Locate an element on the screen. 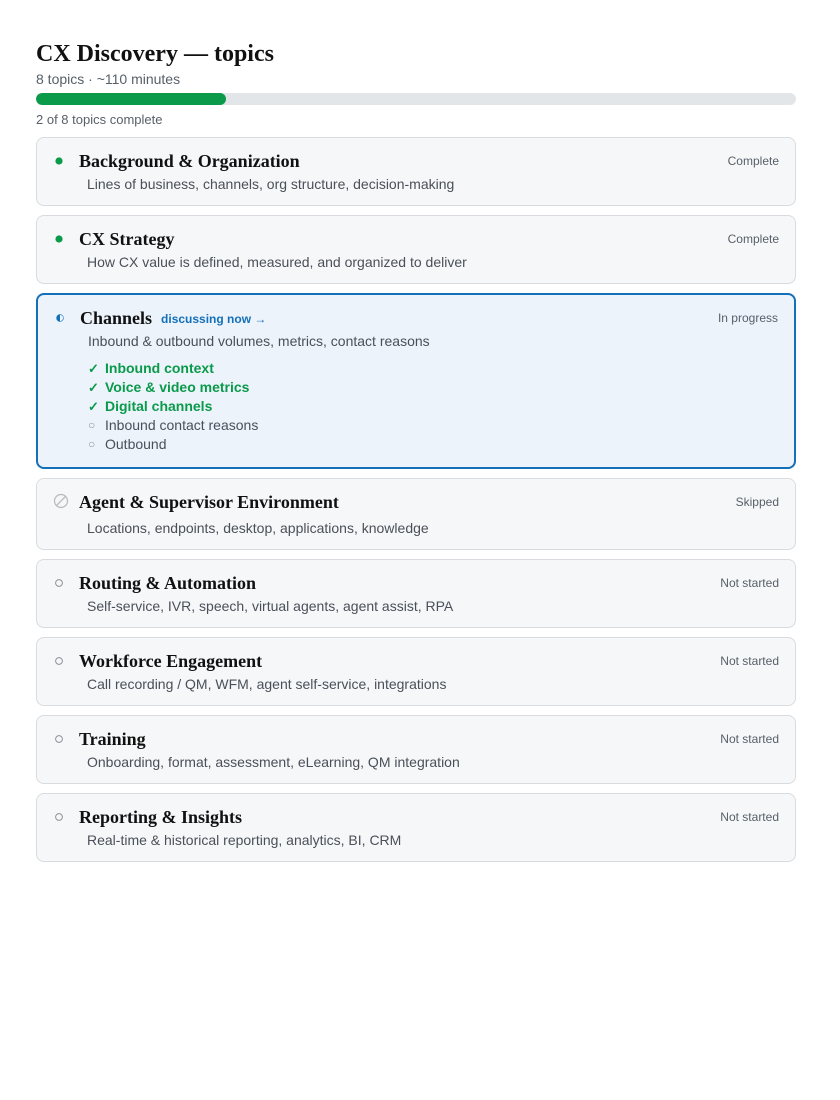 The image size is (840, 1100). topic-title: Channels is located at coordinates (116, 318).